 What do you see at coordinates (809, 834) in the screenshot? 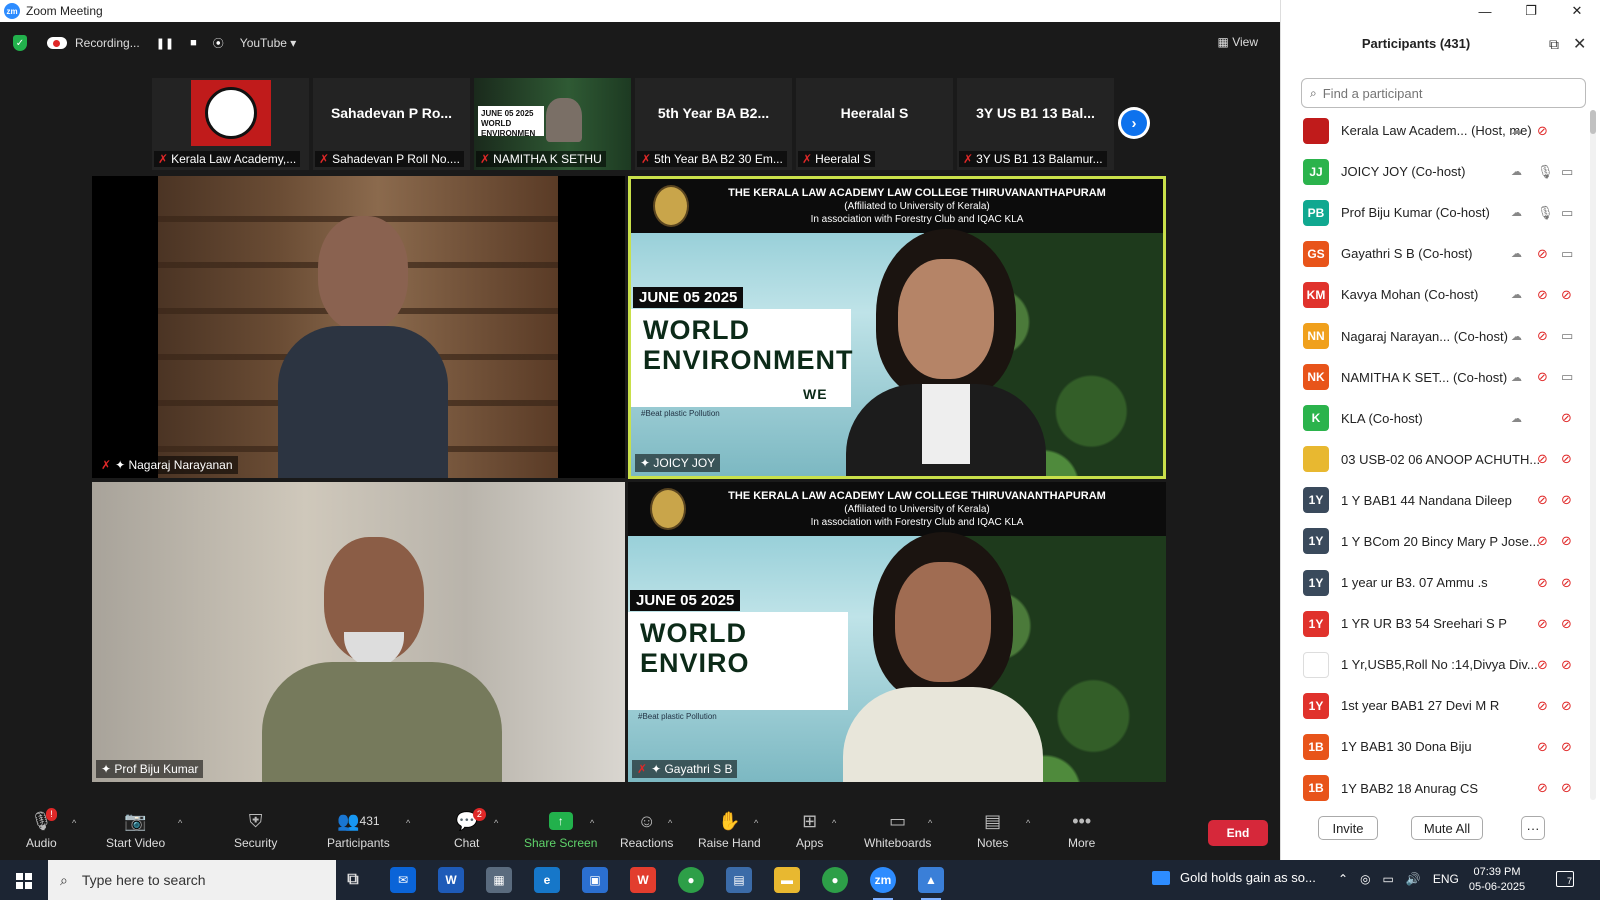
I see `apps-button: ⊞ Apps` at bounding box center [809, 834].